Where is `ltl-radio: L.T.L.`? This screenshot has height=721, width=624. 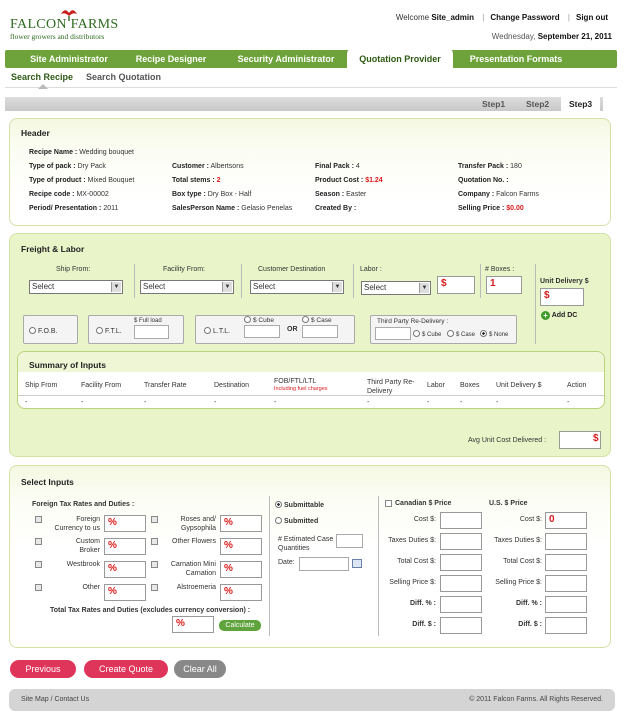
ltl-radio: L.T.L. is located at coordinates (217, 331).